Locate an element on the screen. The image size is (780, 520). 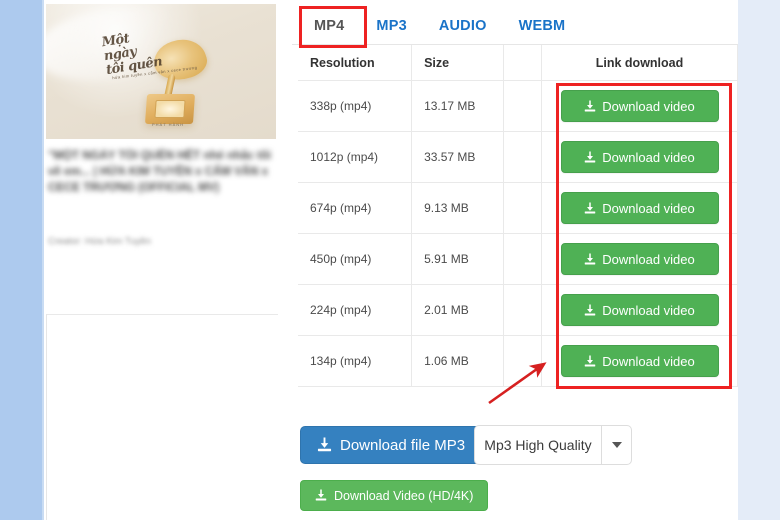
chevron-down-icon is located at coordinates (616, 445).